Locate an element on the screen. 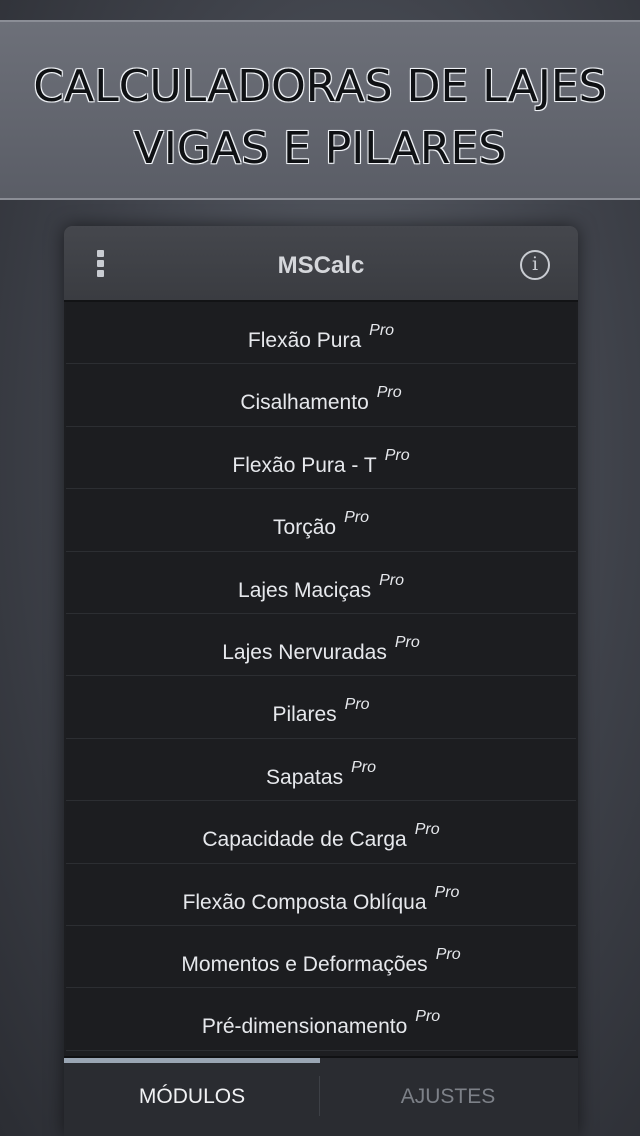  list-item-cisalhamento: Cisalhamento Pro is located at coordinates (321, 395).